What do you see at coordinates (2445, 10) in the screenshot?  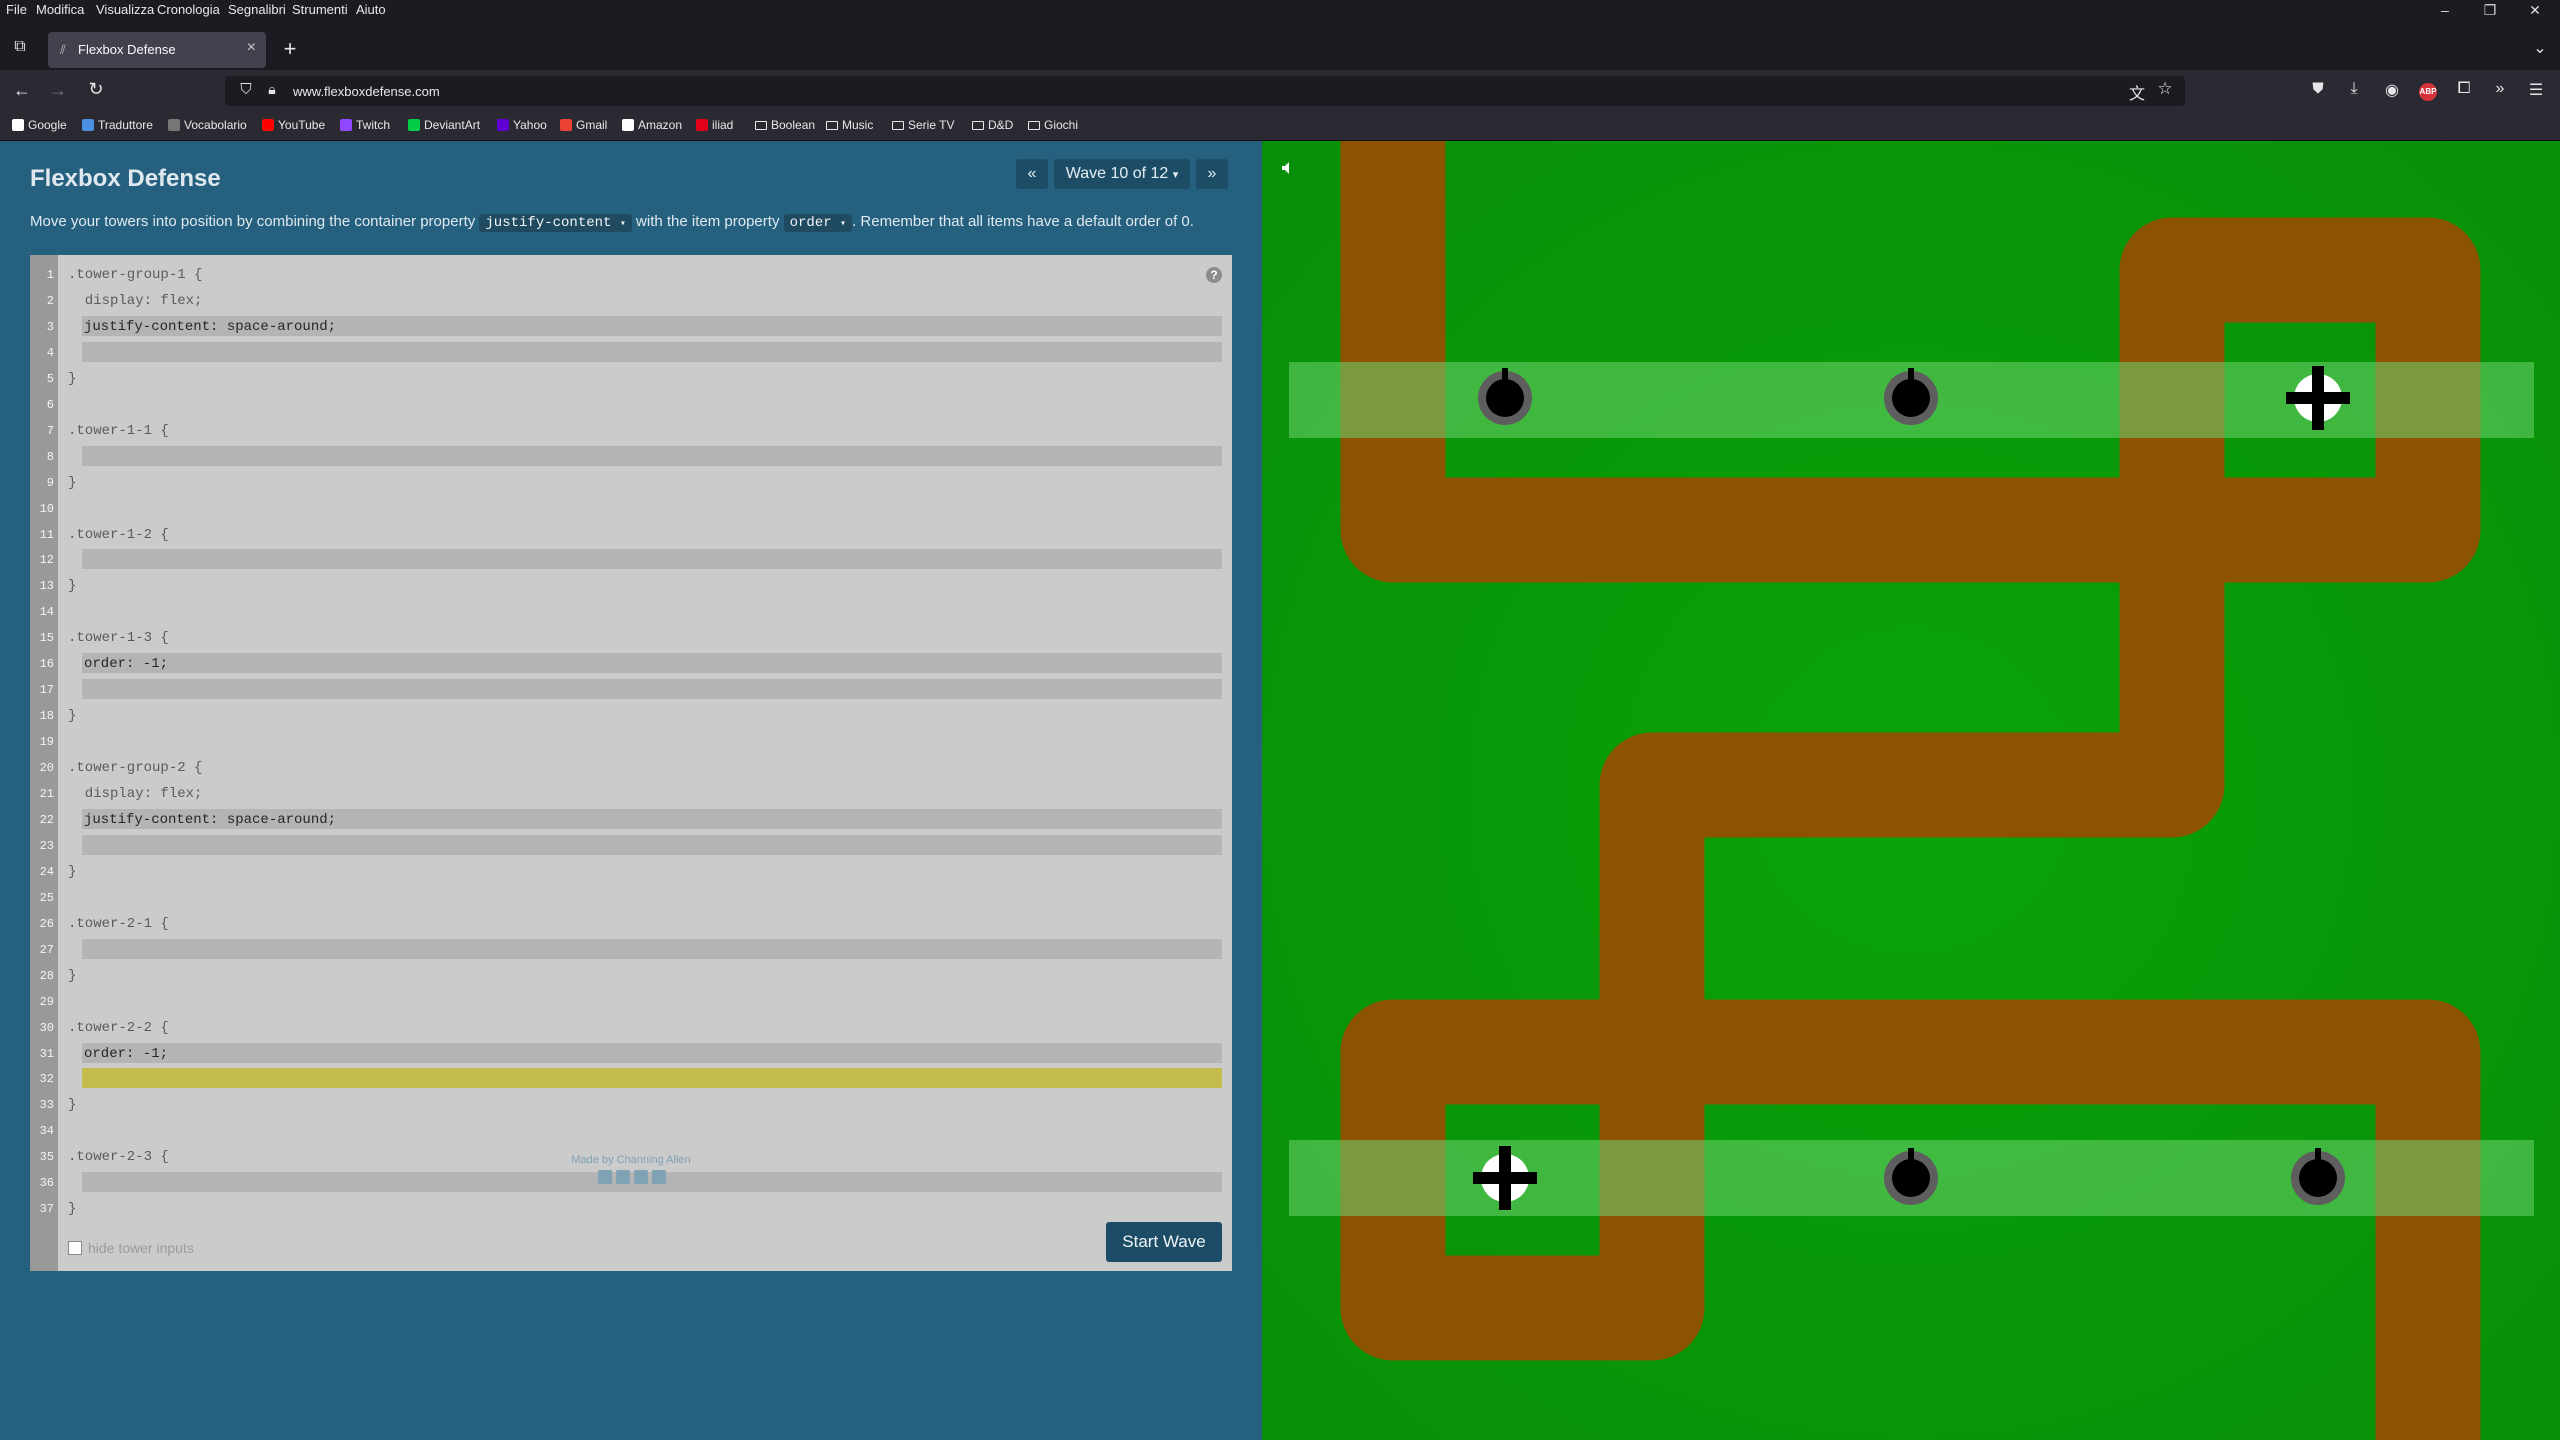 I see `minimize-icon: –` at bounding box center [2445, 10].